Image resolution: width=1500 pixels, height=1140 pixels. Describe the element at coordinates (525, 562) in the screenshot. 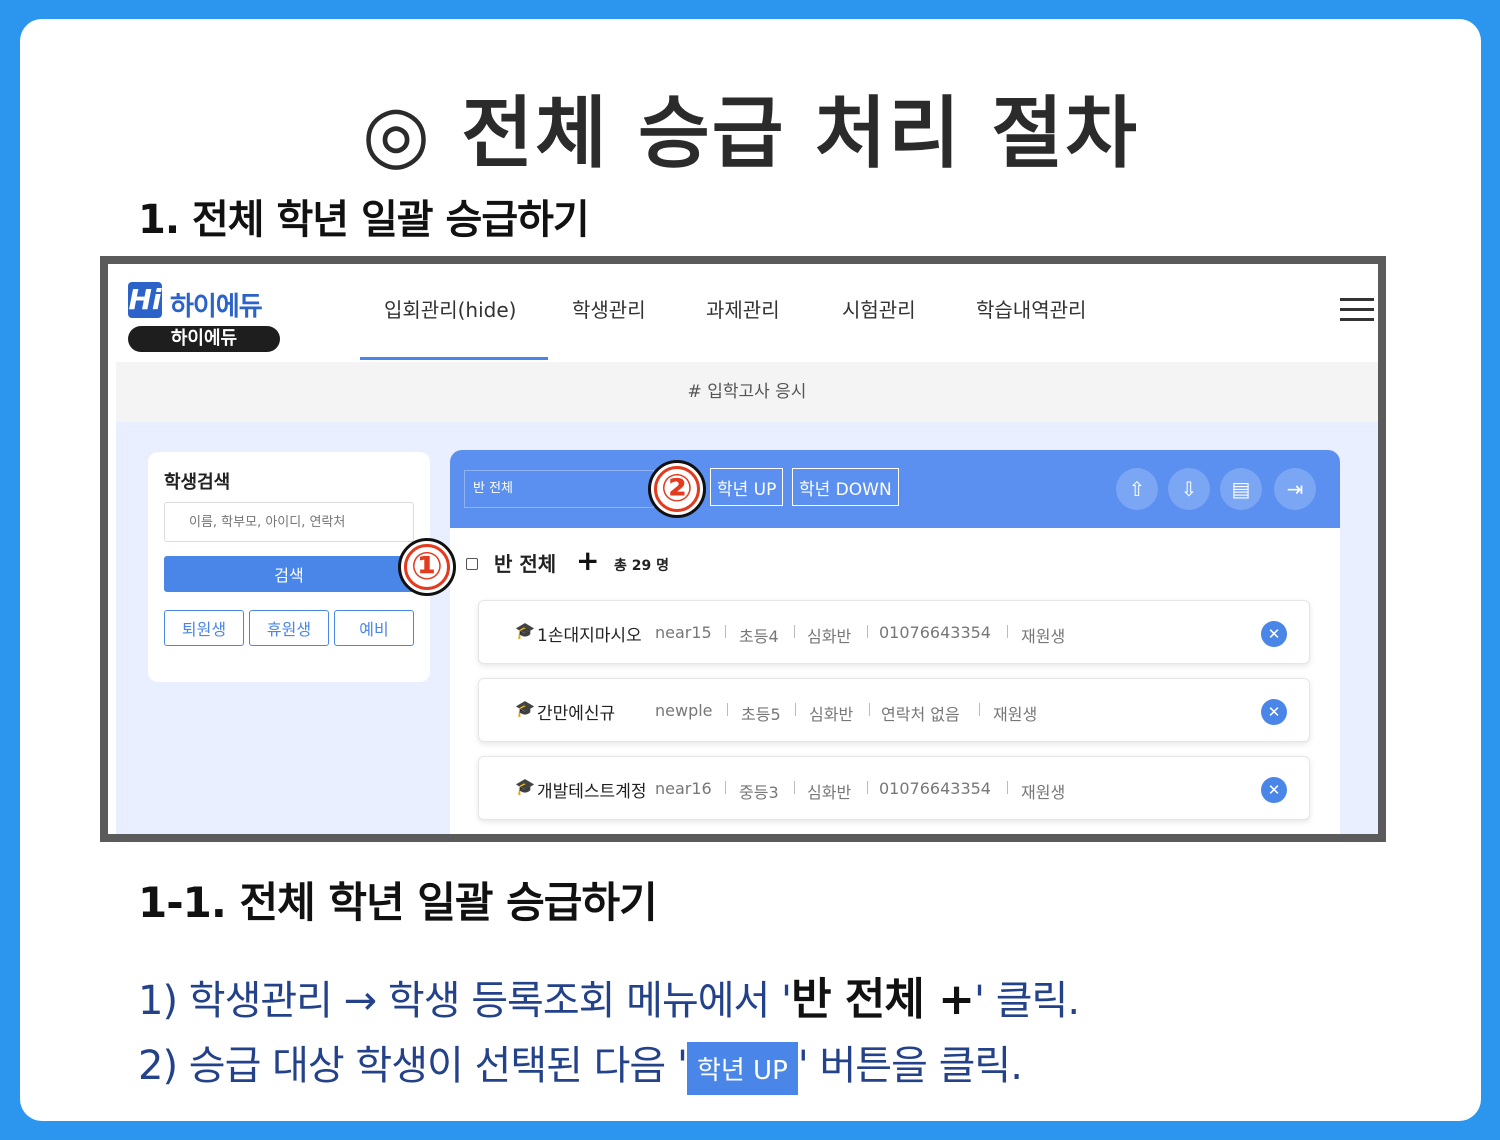

I see `select-all-label: 반 전체` at that location.